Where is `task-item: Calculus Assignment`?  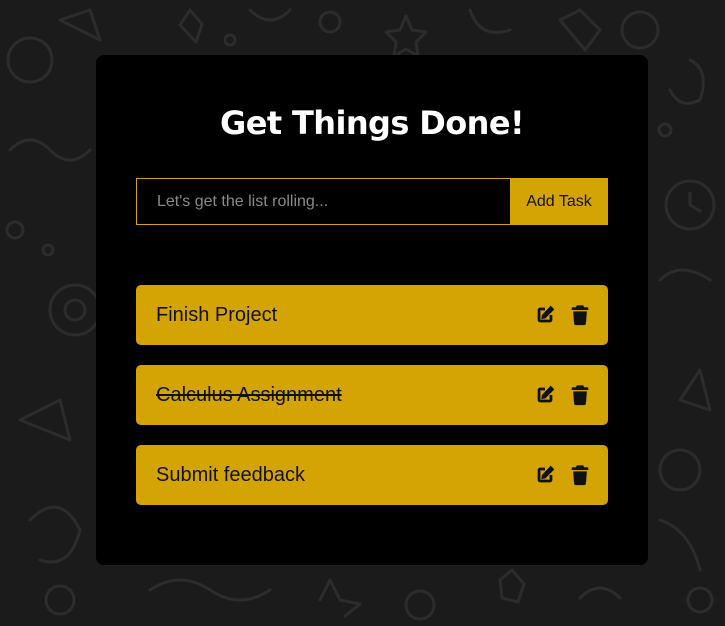
task-item: Calculus Assignment is located at coordinates (372, 395).